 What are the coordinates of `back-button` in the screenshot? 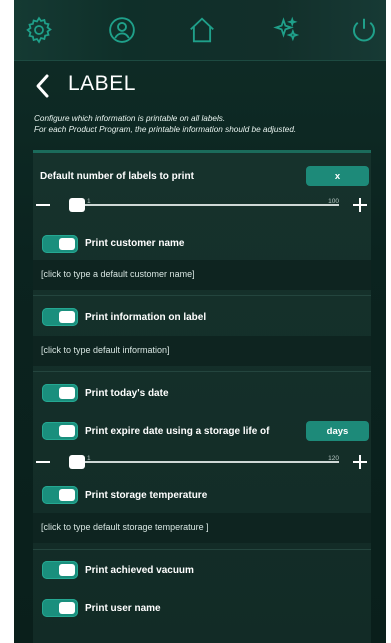 It's located at (43, 86).